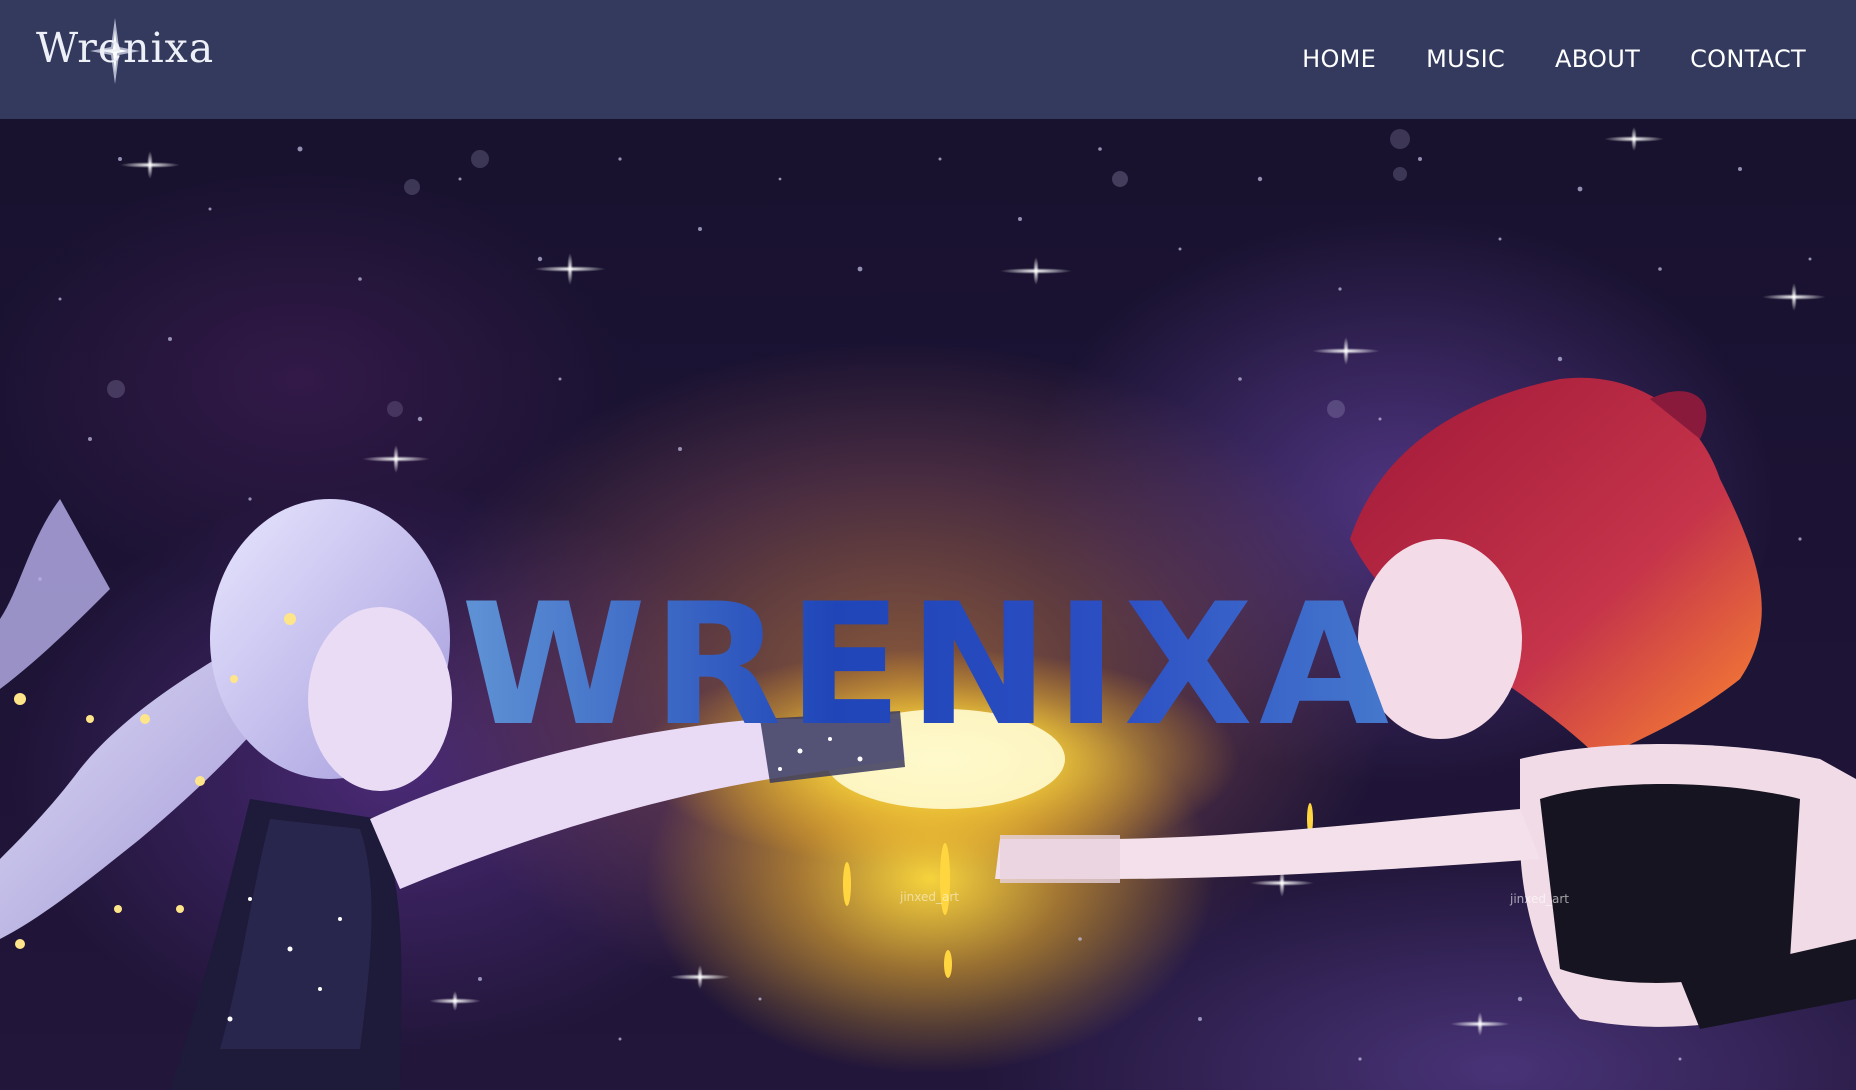 Image resolution: width=1856 pixels, height=1090 pixels. What do you see at coordinates (125, 48) in the screenshot?
I see `logo-text: Wrenixa` at bounding box center [125, 48].